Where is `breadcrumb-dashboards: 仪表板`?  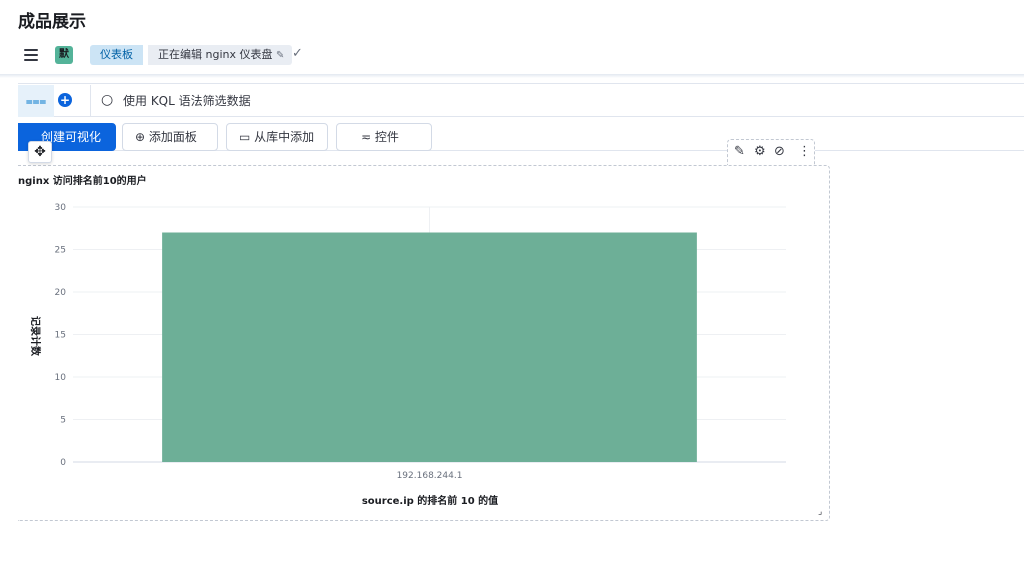
breadcrumb-dashboards: 仪表板 is located at coordinates (116, 55).